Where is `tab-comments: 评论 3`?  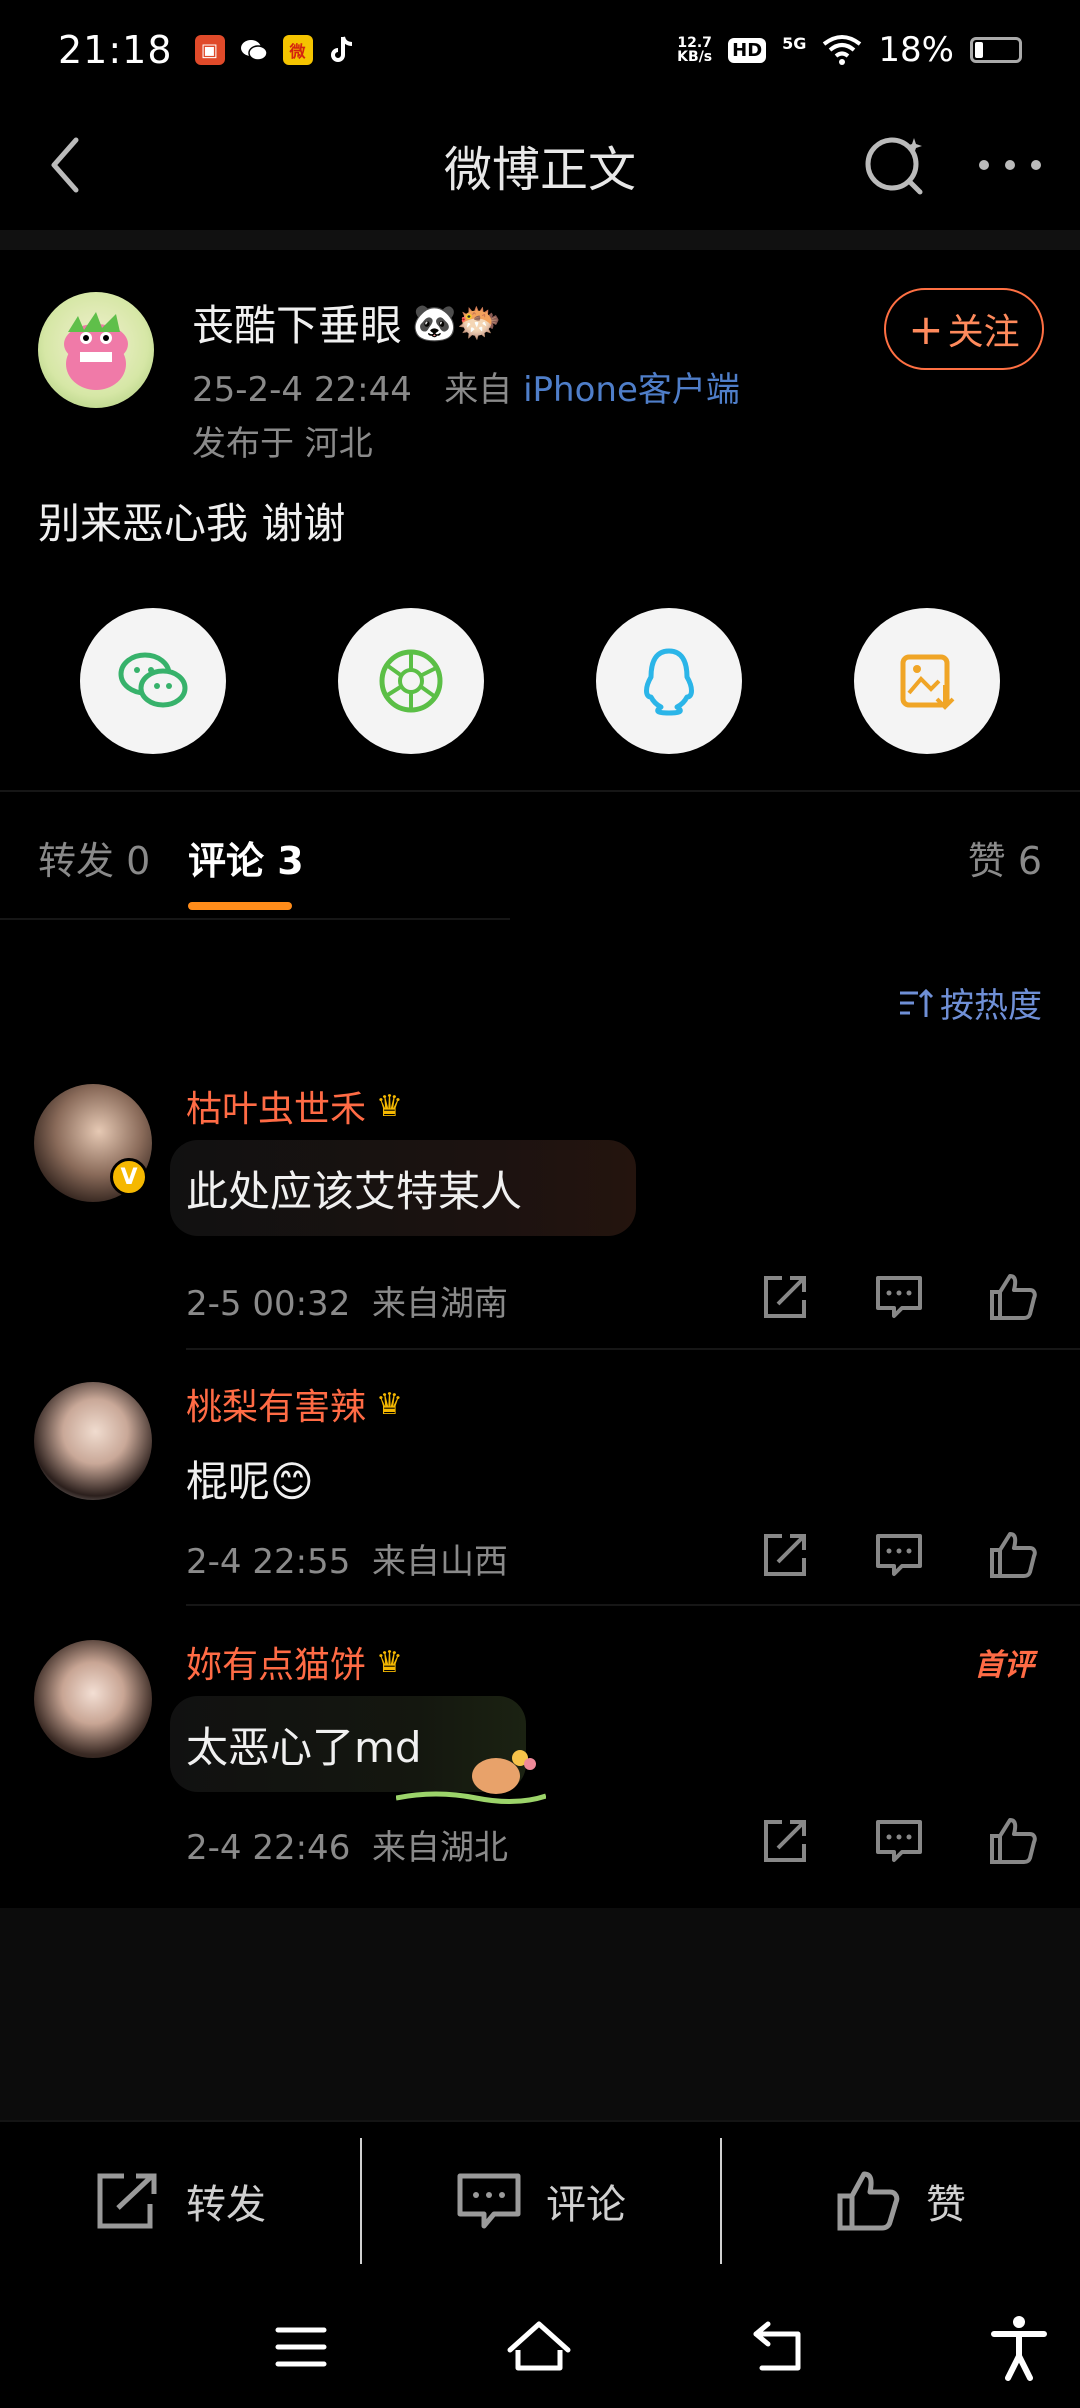 tab-comments: 评论 3 is located at coordinates (246, 857).